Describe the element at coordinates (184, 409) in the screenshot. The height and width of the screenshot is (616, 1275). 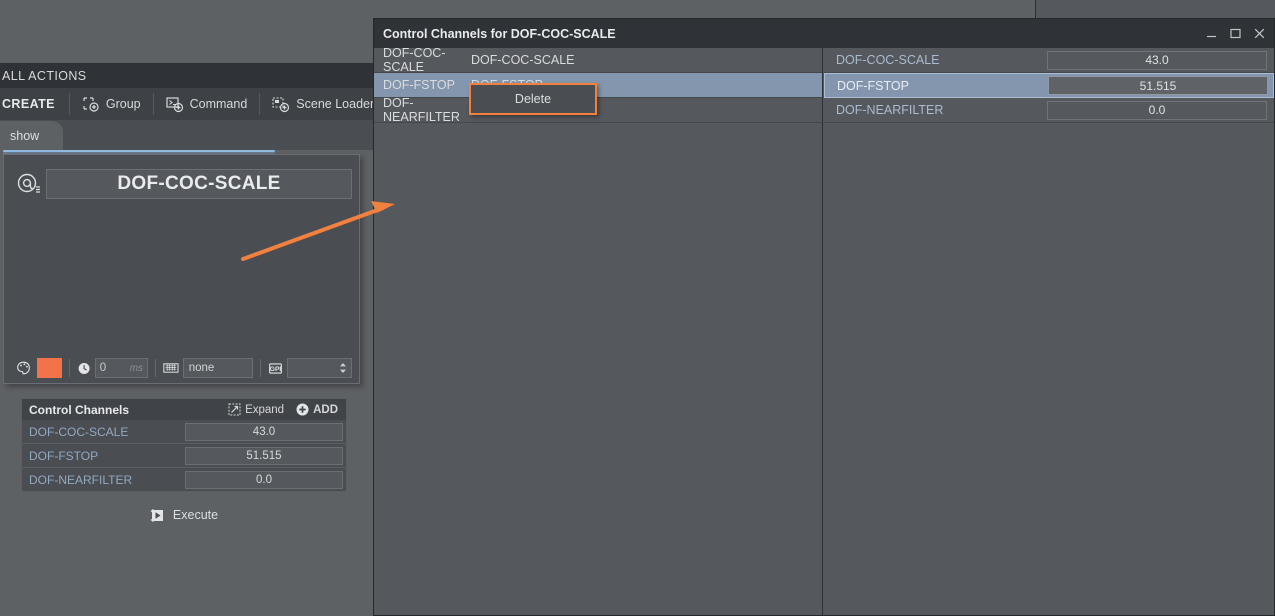
I see `control-channels-header: Control Channels Expand ADD` at that location.